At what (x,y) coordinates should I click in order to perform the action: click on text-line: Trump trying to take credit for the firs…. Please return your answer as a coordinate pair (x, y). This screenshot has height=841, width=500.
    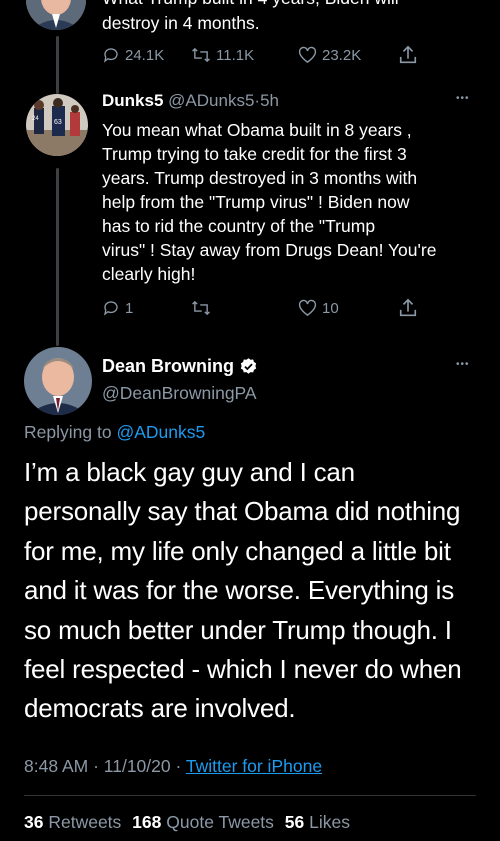
    Looking at the image, I should click on (254, 154).